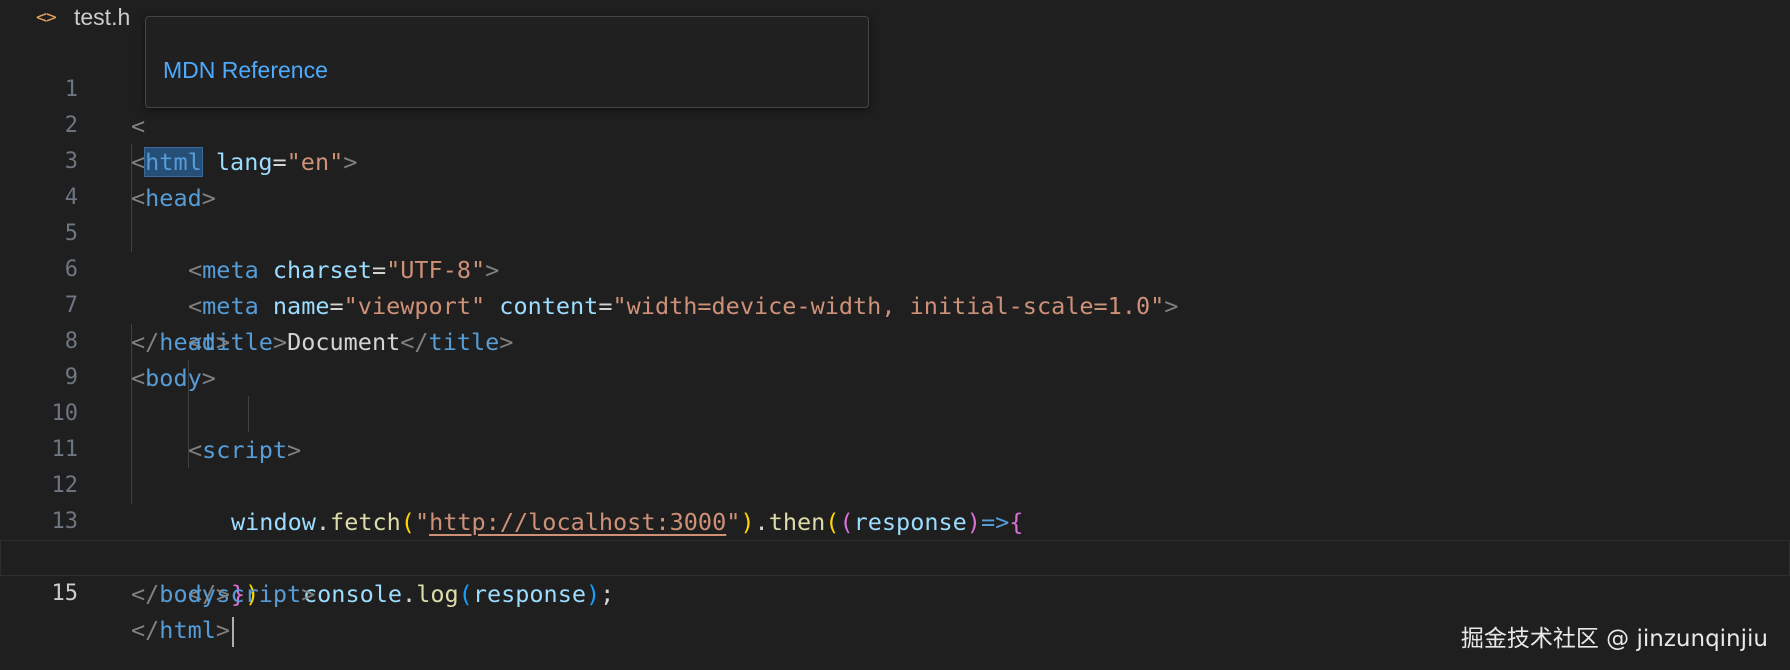 The image size is (1790, 670). Describe the element at coordinates (245, 70) in the screenshot. I see `mdn-reference-link: MDN Reference` at that location.